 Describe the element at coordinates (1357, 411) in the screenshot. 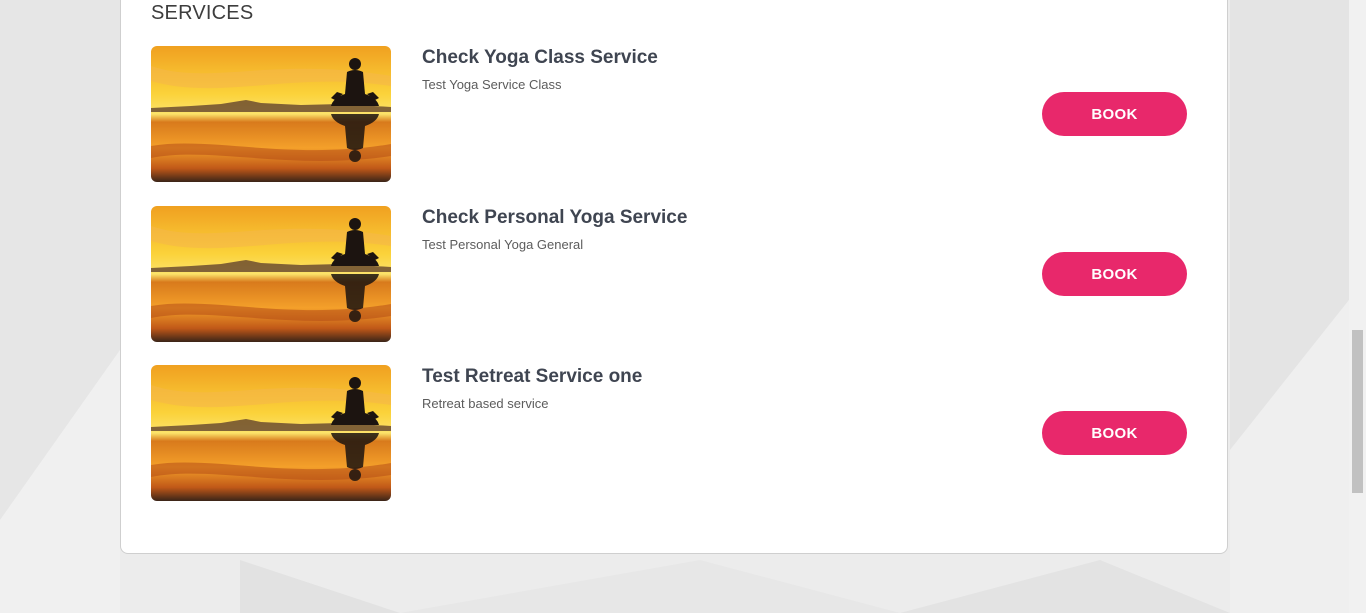

I see `scrollbar-thumb` at that location.